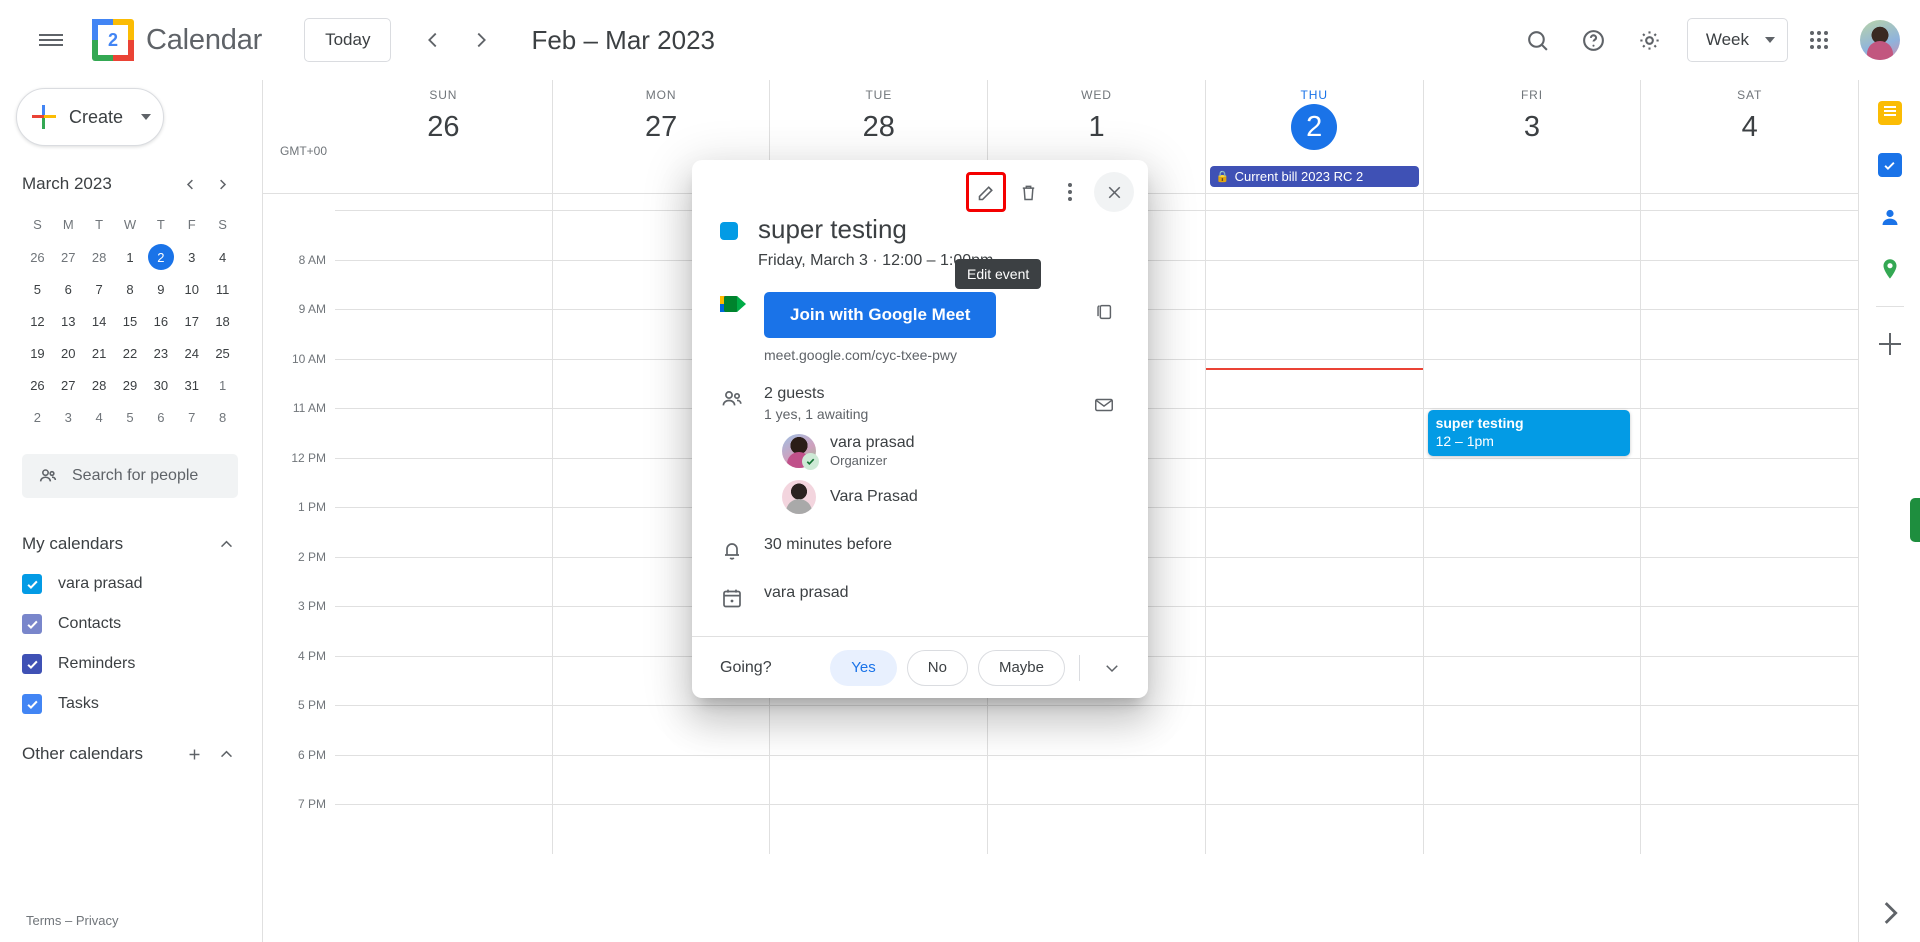 Image resolution: width=1920 pixels, height=942 pixels. Describe the element at coordinates (132, 754) in the screenshot. I see `other-calendars-header: Other calendars` at that location.